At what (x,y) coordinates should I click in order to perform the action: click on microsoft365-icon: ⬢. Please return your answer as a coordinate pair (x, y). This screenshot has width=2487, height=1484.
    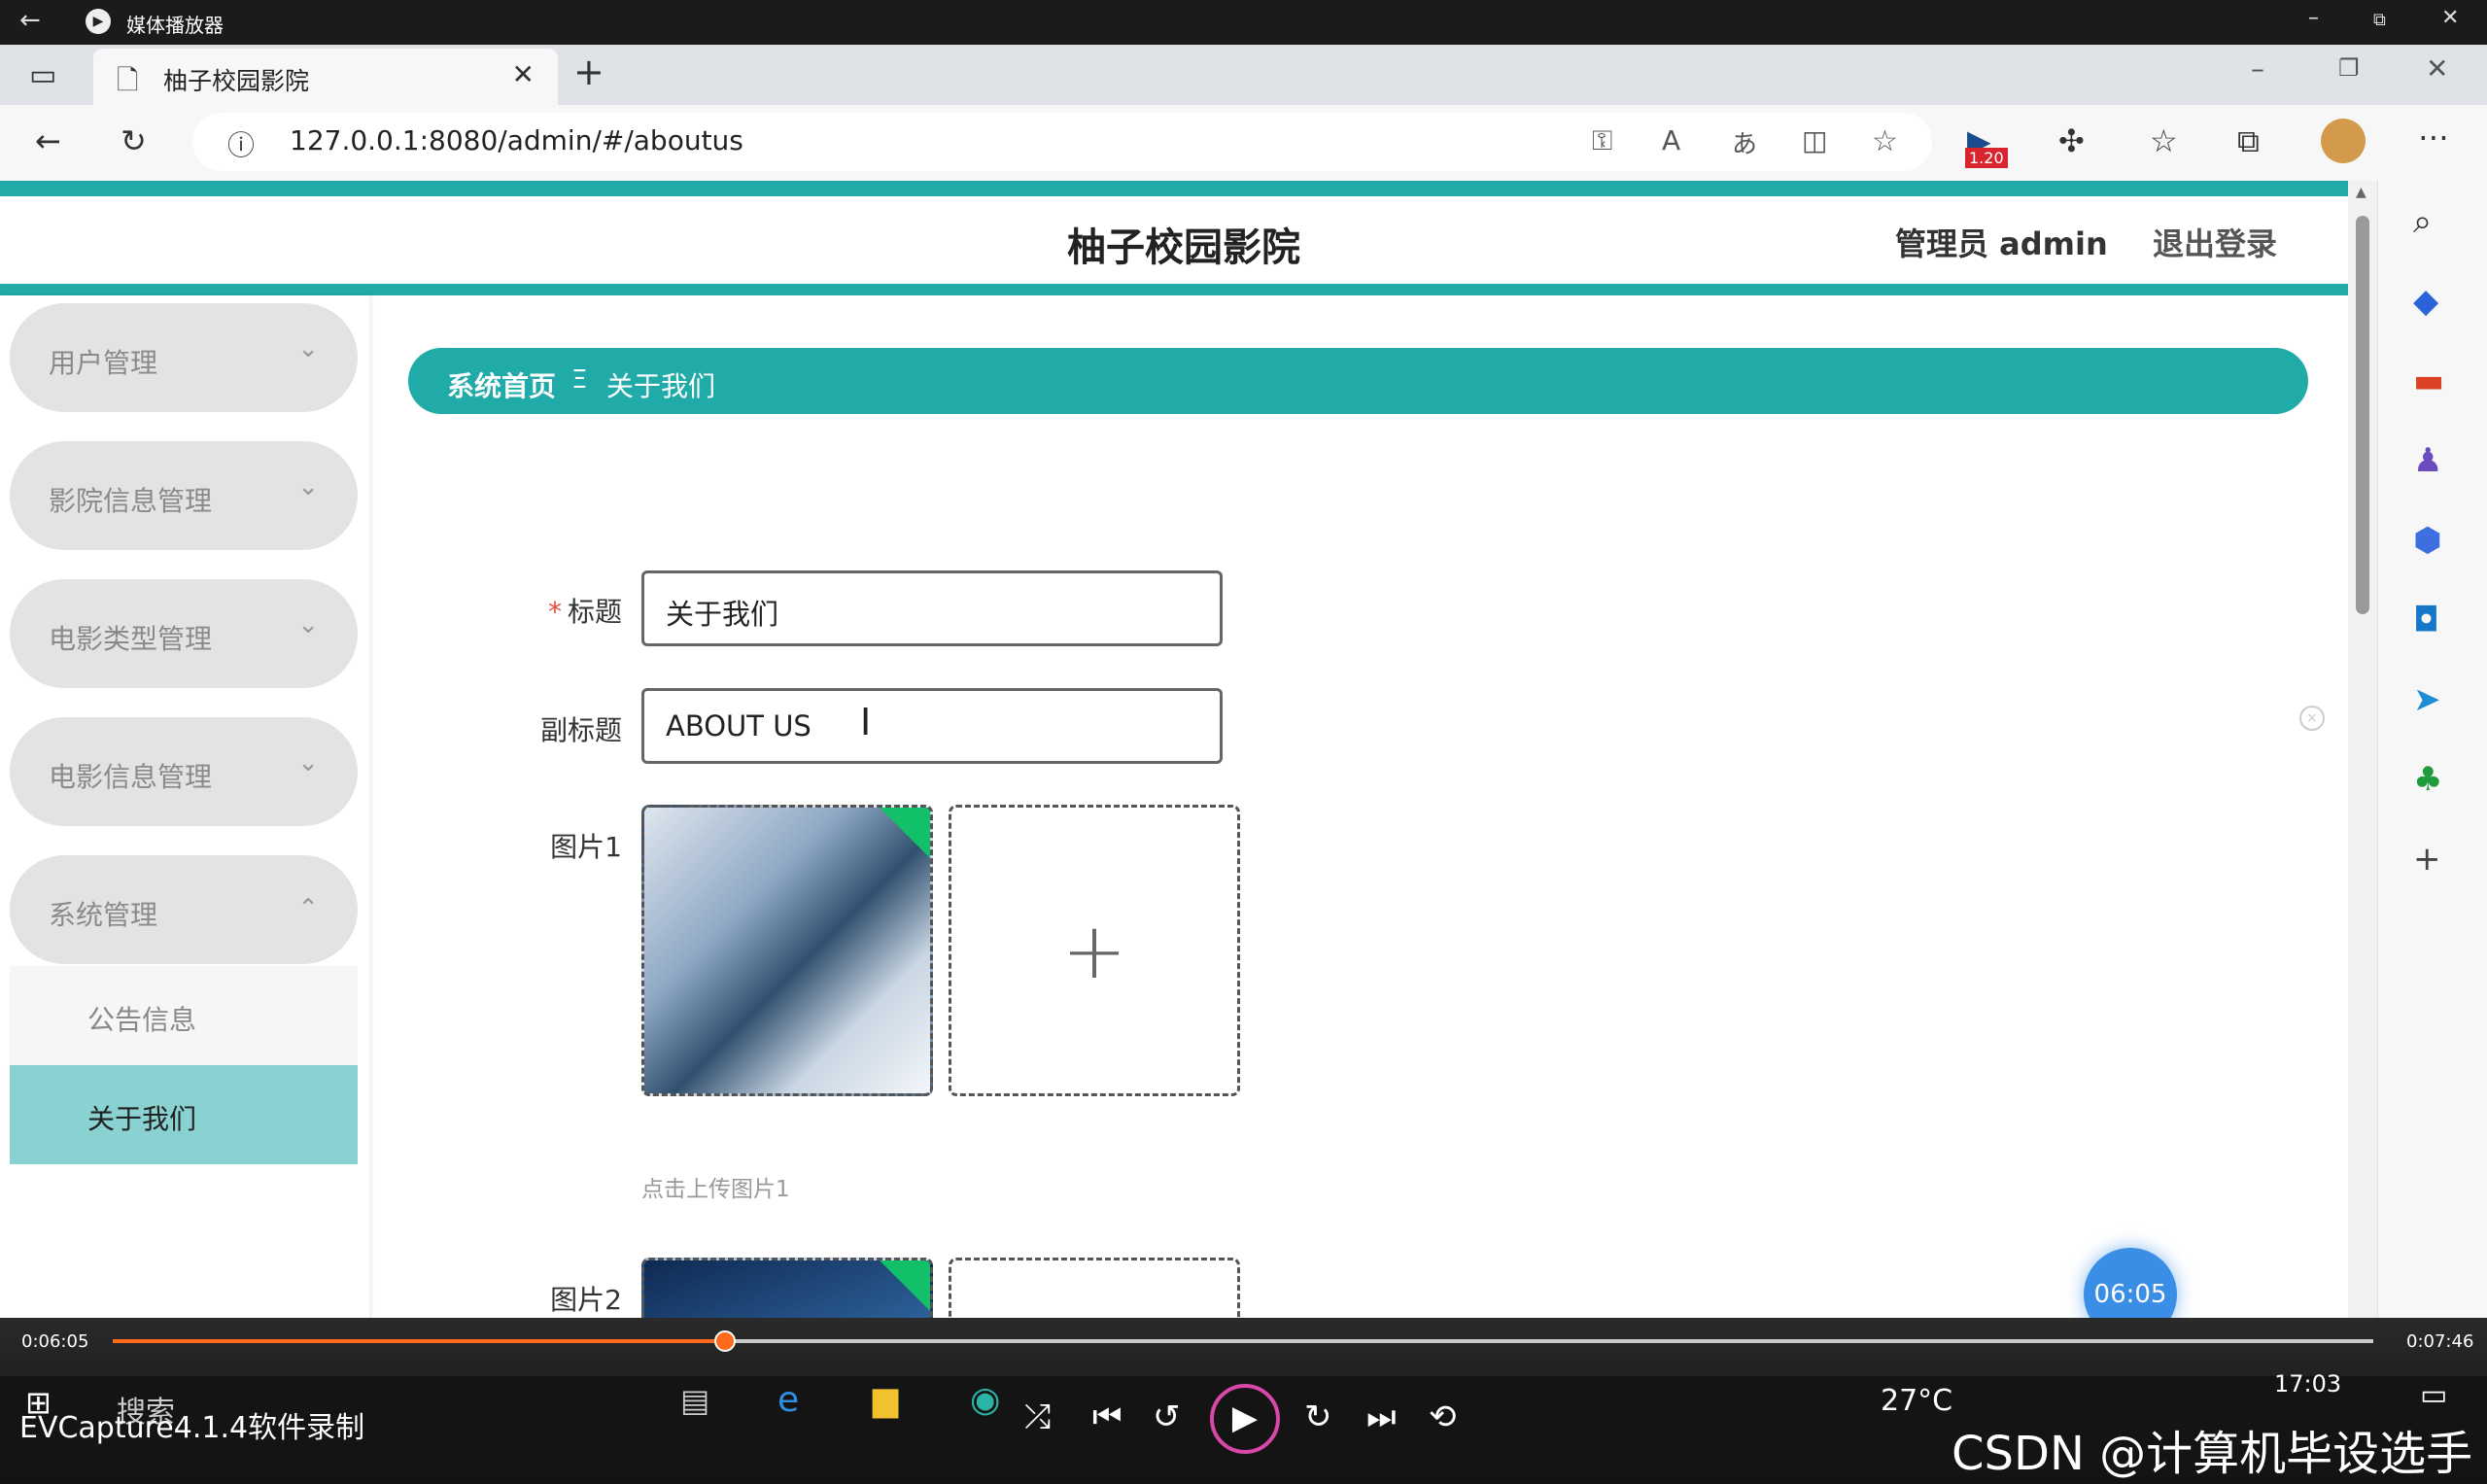
    Looking at the image, I should click on (2428, 540).